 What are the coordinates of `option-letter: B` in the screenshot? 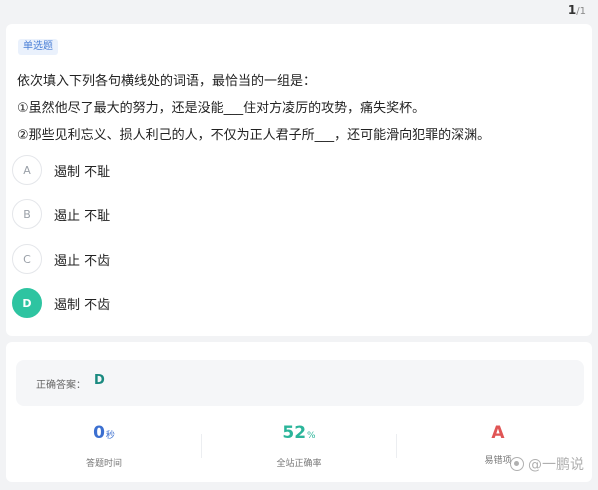 It's located at (27, 214).